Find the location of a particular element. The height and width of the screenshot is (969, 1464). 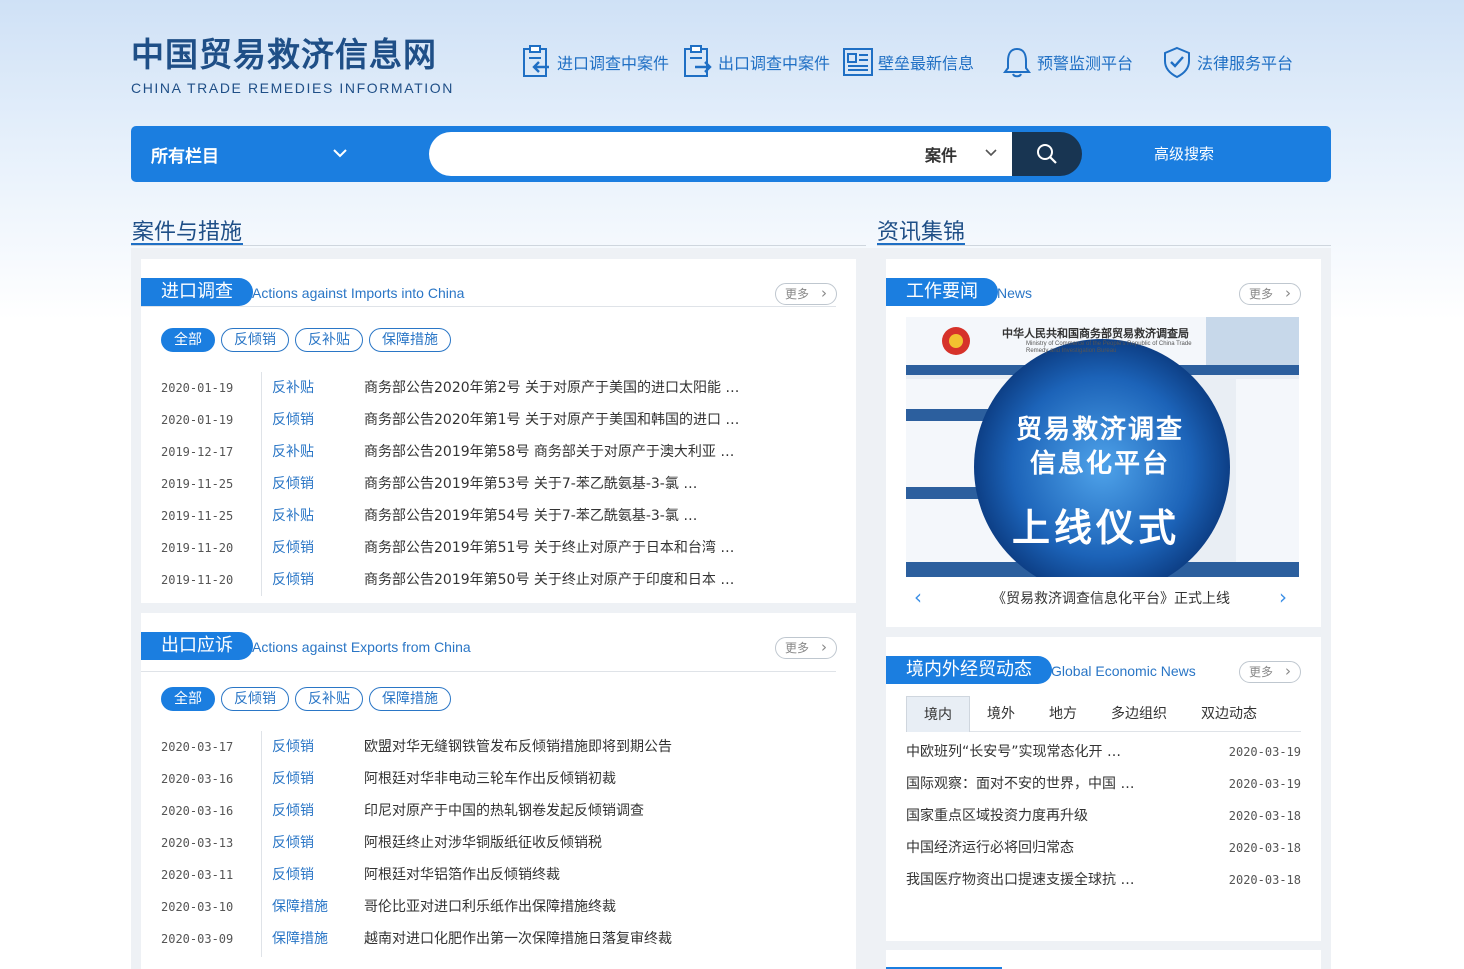

table-row: 2020-03-17 反倾销 欧盟对华无缝钢铁管发布反倾销措施即将到期公告 is located at coordinates (498, 747).